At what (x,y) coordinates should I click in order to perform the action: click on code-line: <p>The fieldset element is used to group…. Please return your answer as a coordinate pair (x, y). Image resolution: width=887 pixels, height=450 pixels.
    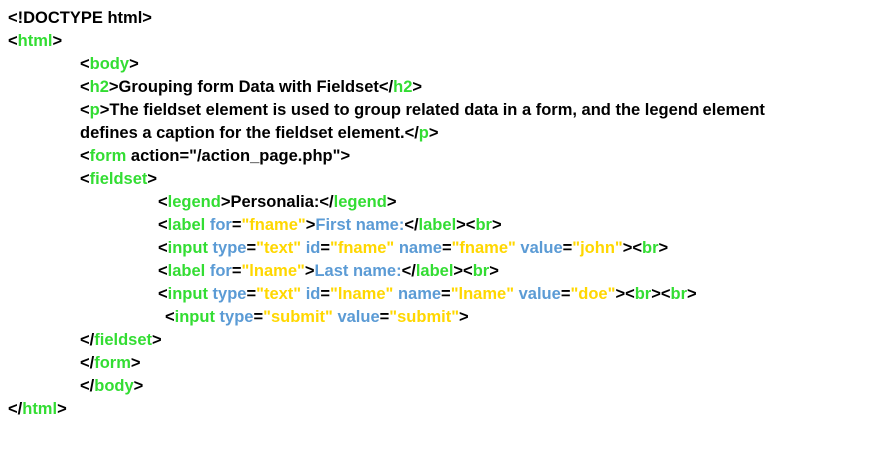
    Looking at the image, I should click on (422, 110).